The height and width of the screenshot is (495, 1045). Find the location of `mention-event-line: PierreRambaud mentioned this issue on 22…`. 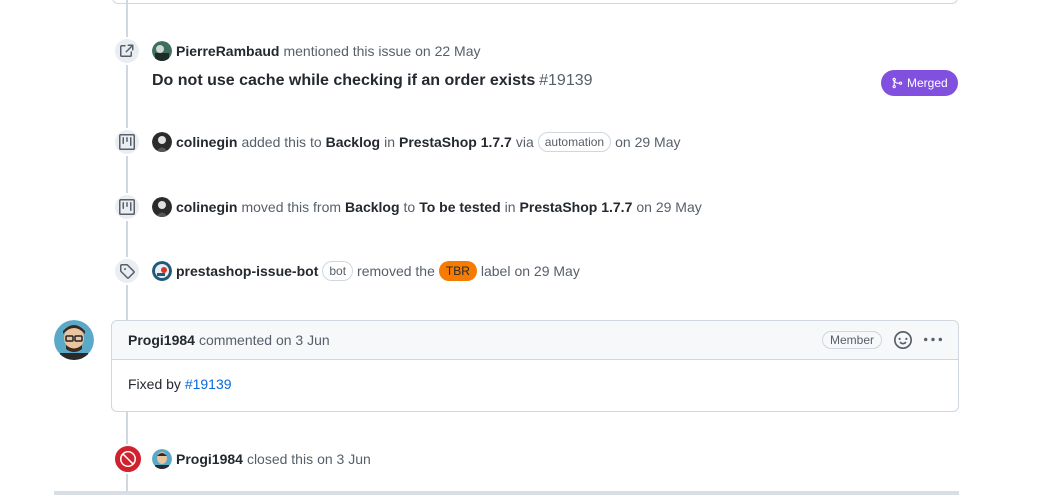

mention-event-line: PierreRambaud mentioned this issue on 22… is located at coordinates (316, 51).